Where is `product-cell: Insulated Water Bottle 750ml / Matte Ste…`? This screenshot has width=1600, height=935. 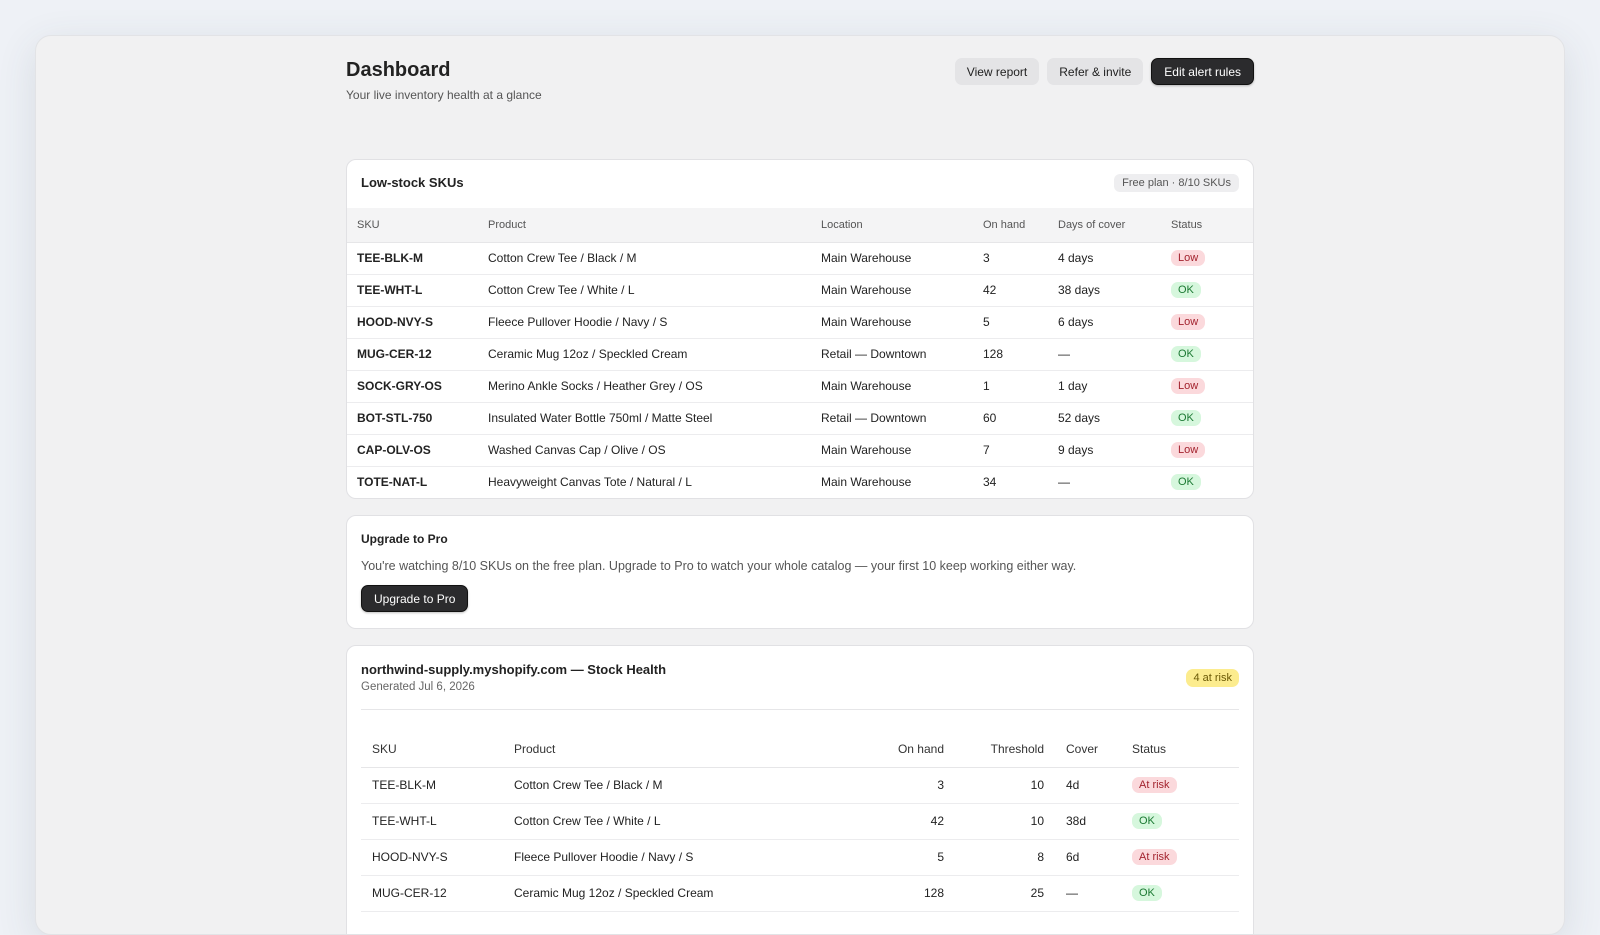
product-cell: Insulated Water Bottle 750ml / Matte Ste… is located at coordinates (644, 418).